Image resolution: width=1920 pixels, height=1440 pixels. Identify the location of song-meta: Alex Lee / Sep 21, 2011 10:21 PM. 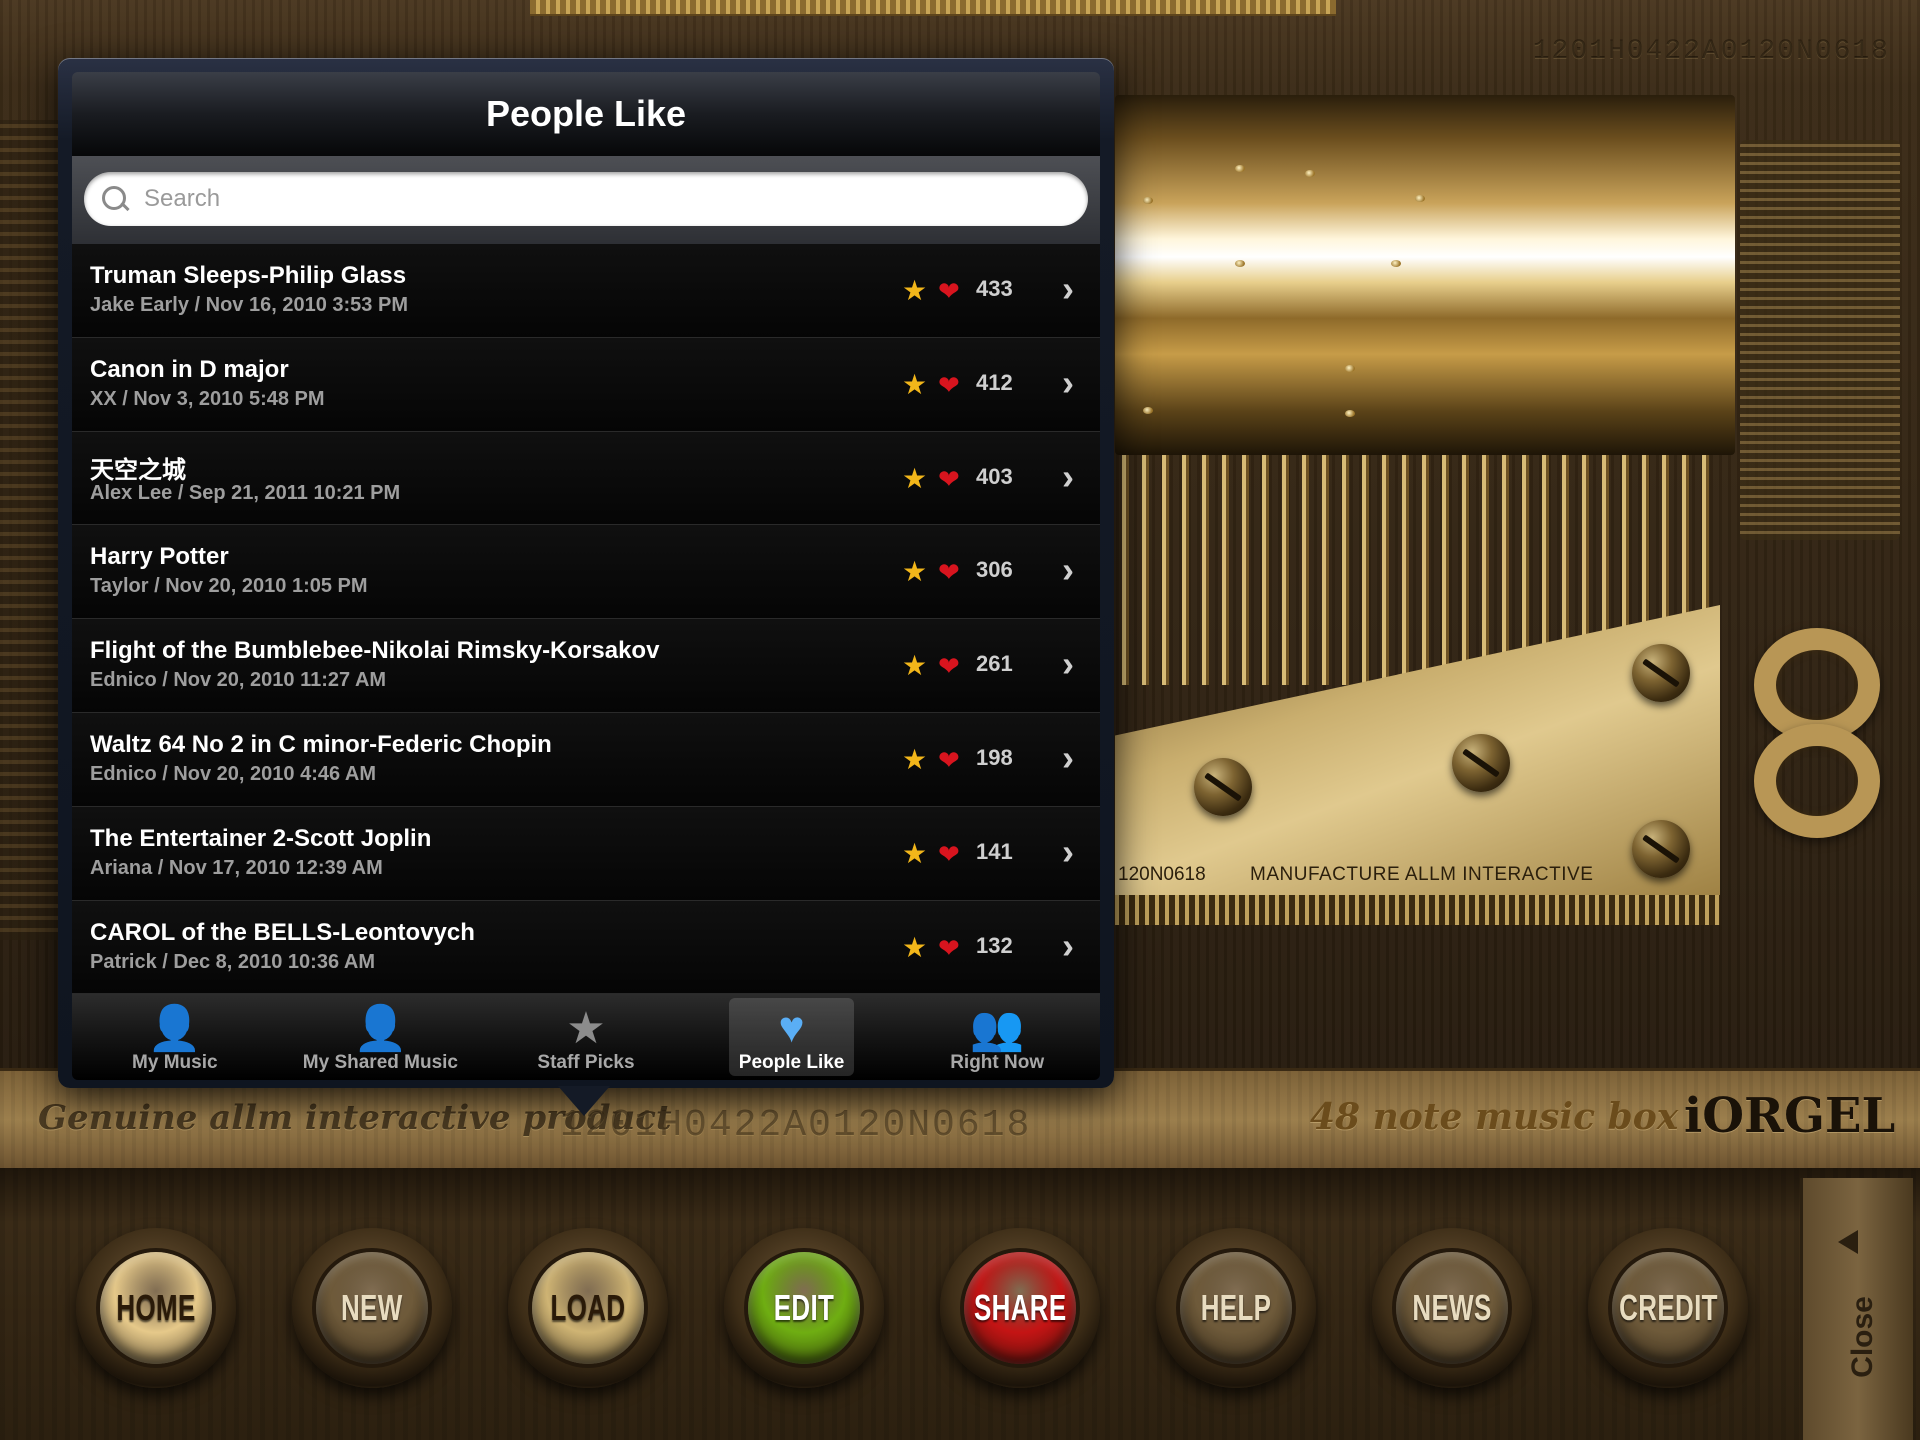
(245, 492).